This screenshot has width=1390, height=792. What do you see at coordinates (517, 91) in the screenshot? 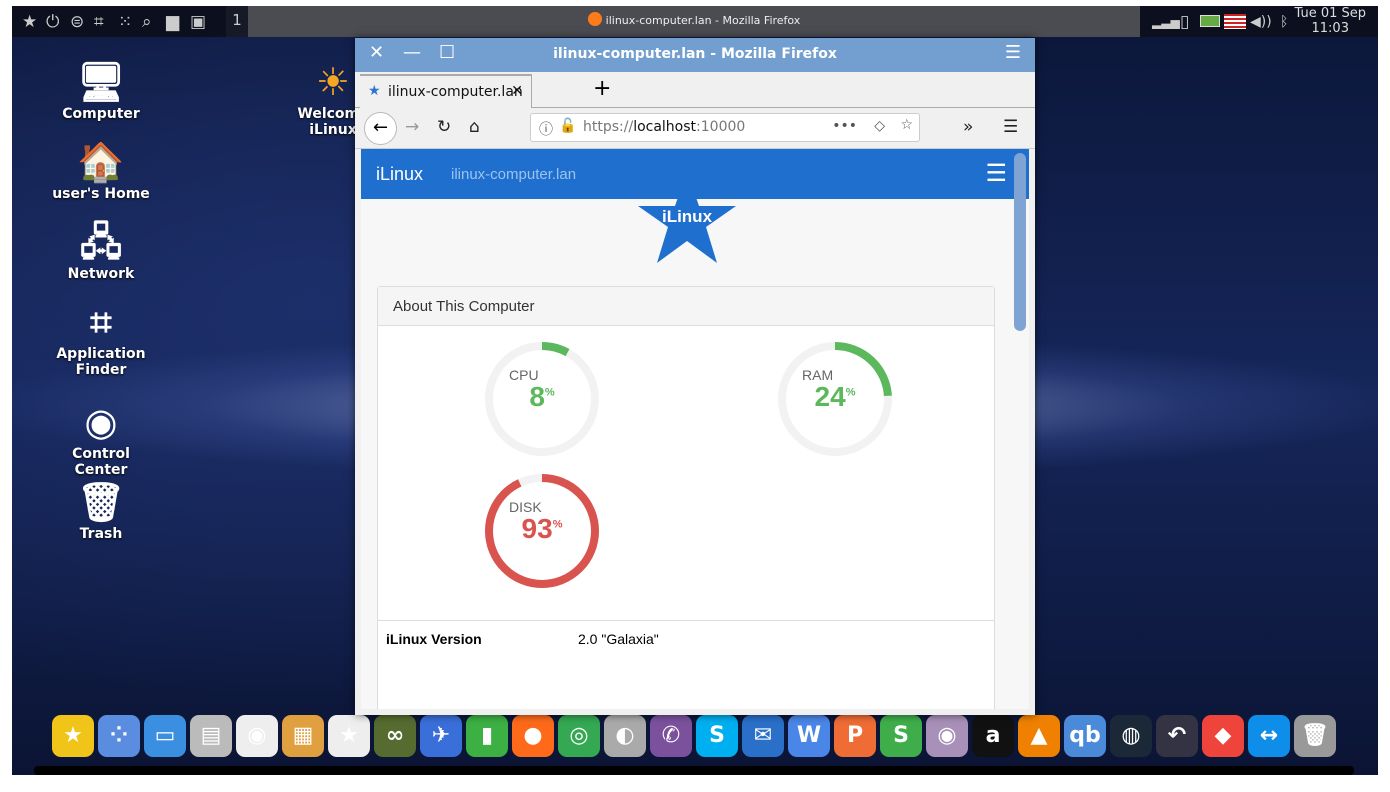
I see `close-tab-icon: ✕` at bounding box center [517, 91].